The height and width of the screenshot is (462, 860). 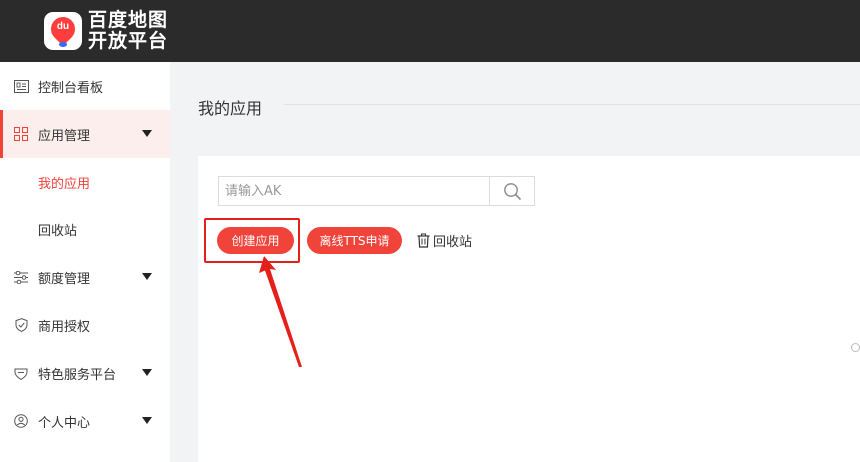 I want to click on partial-icon, so click(x=855, y=347).